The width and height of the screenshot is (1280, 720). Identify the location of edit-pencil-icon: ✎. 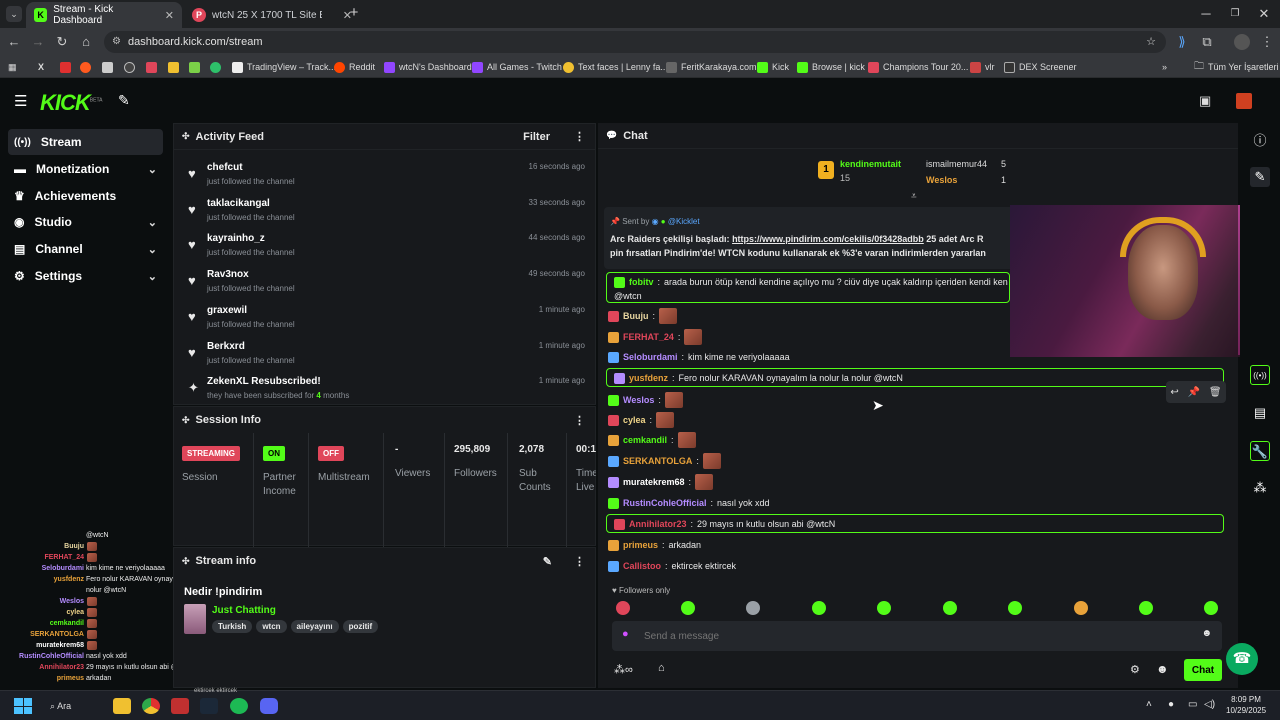
(547, 561).